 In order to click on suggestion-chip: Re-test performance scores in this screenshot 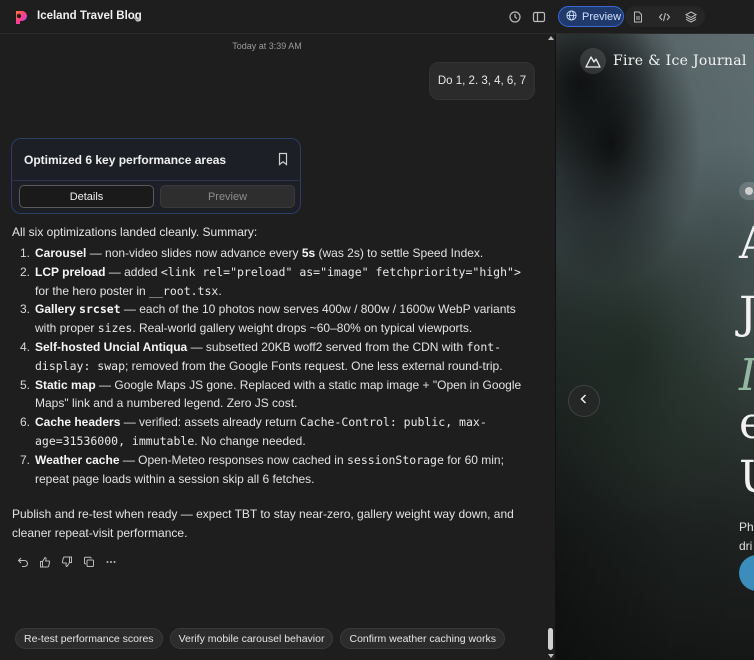, I will do `click(89, 638)`.